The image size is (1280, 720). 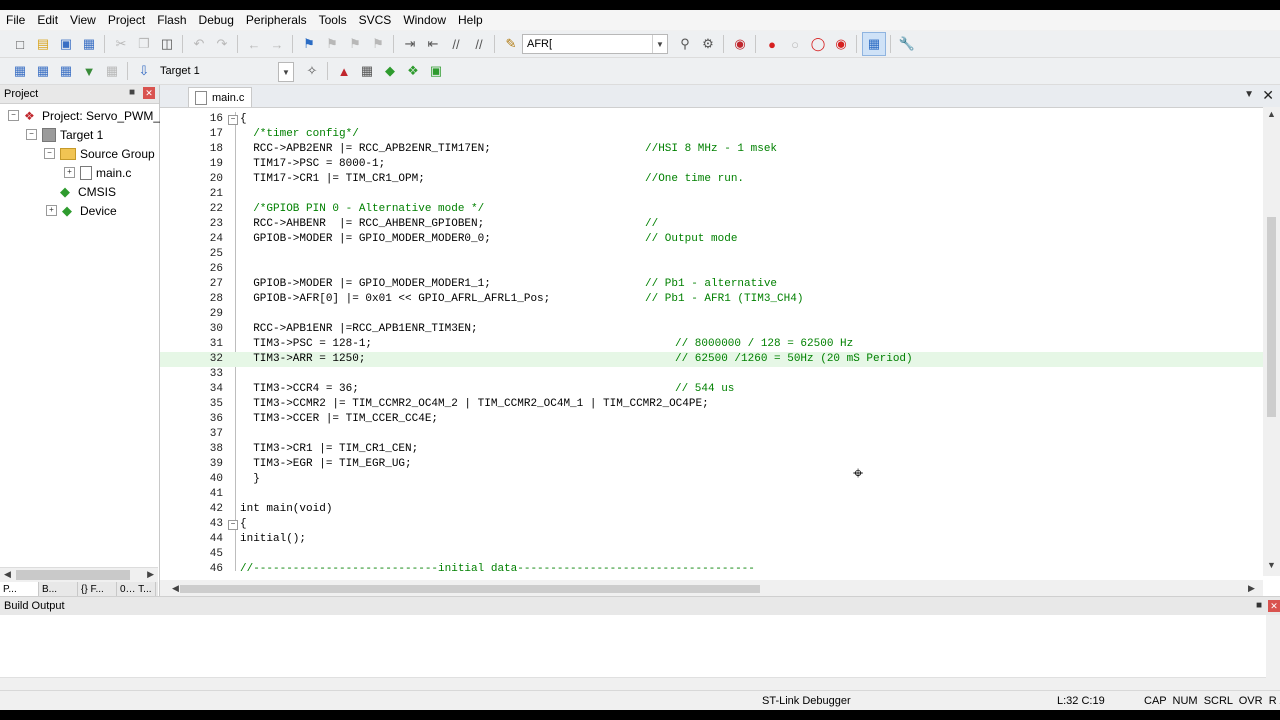 I want to click on code-line: 25, so click(x=711, y=254).